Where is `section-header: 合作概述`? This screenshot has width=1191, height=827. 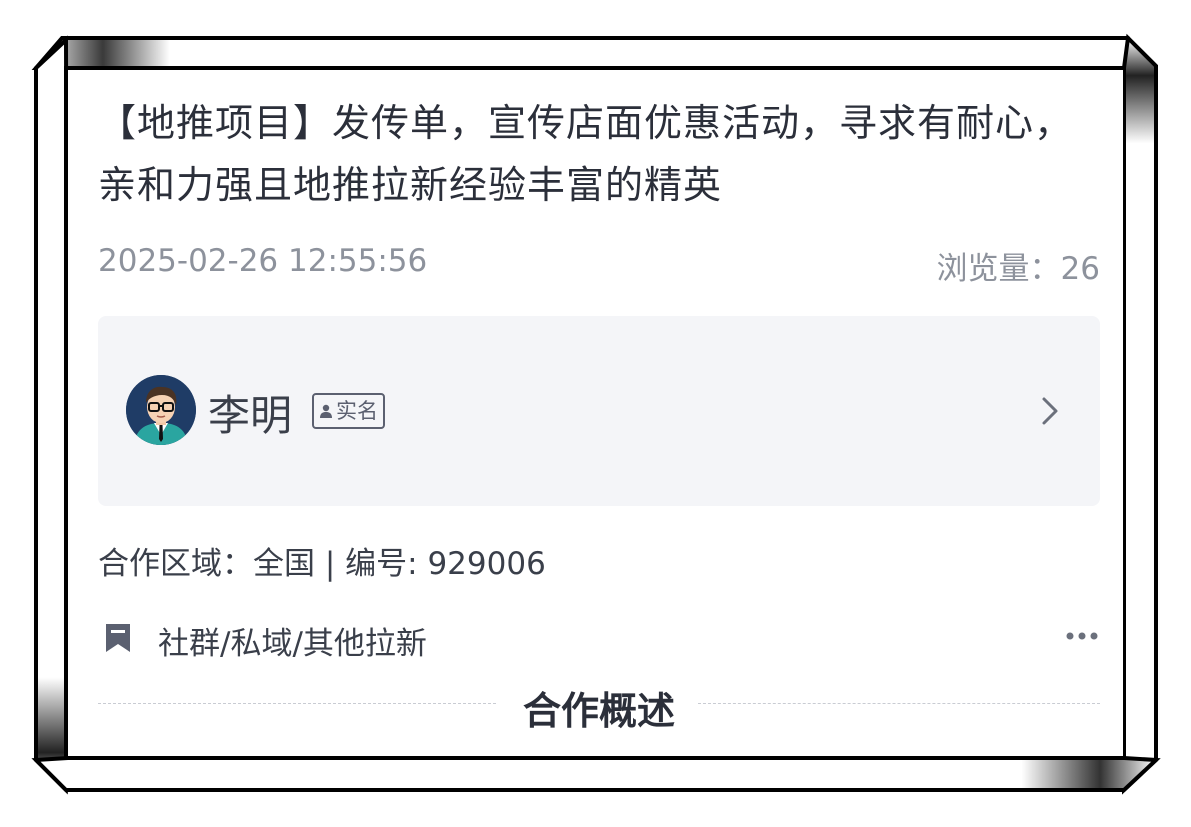
section-header: 合作概述 is located at coordinates (599, 705).